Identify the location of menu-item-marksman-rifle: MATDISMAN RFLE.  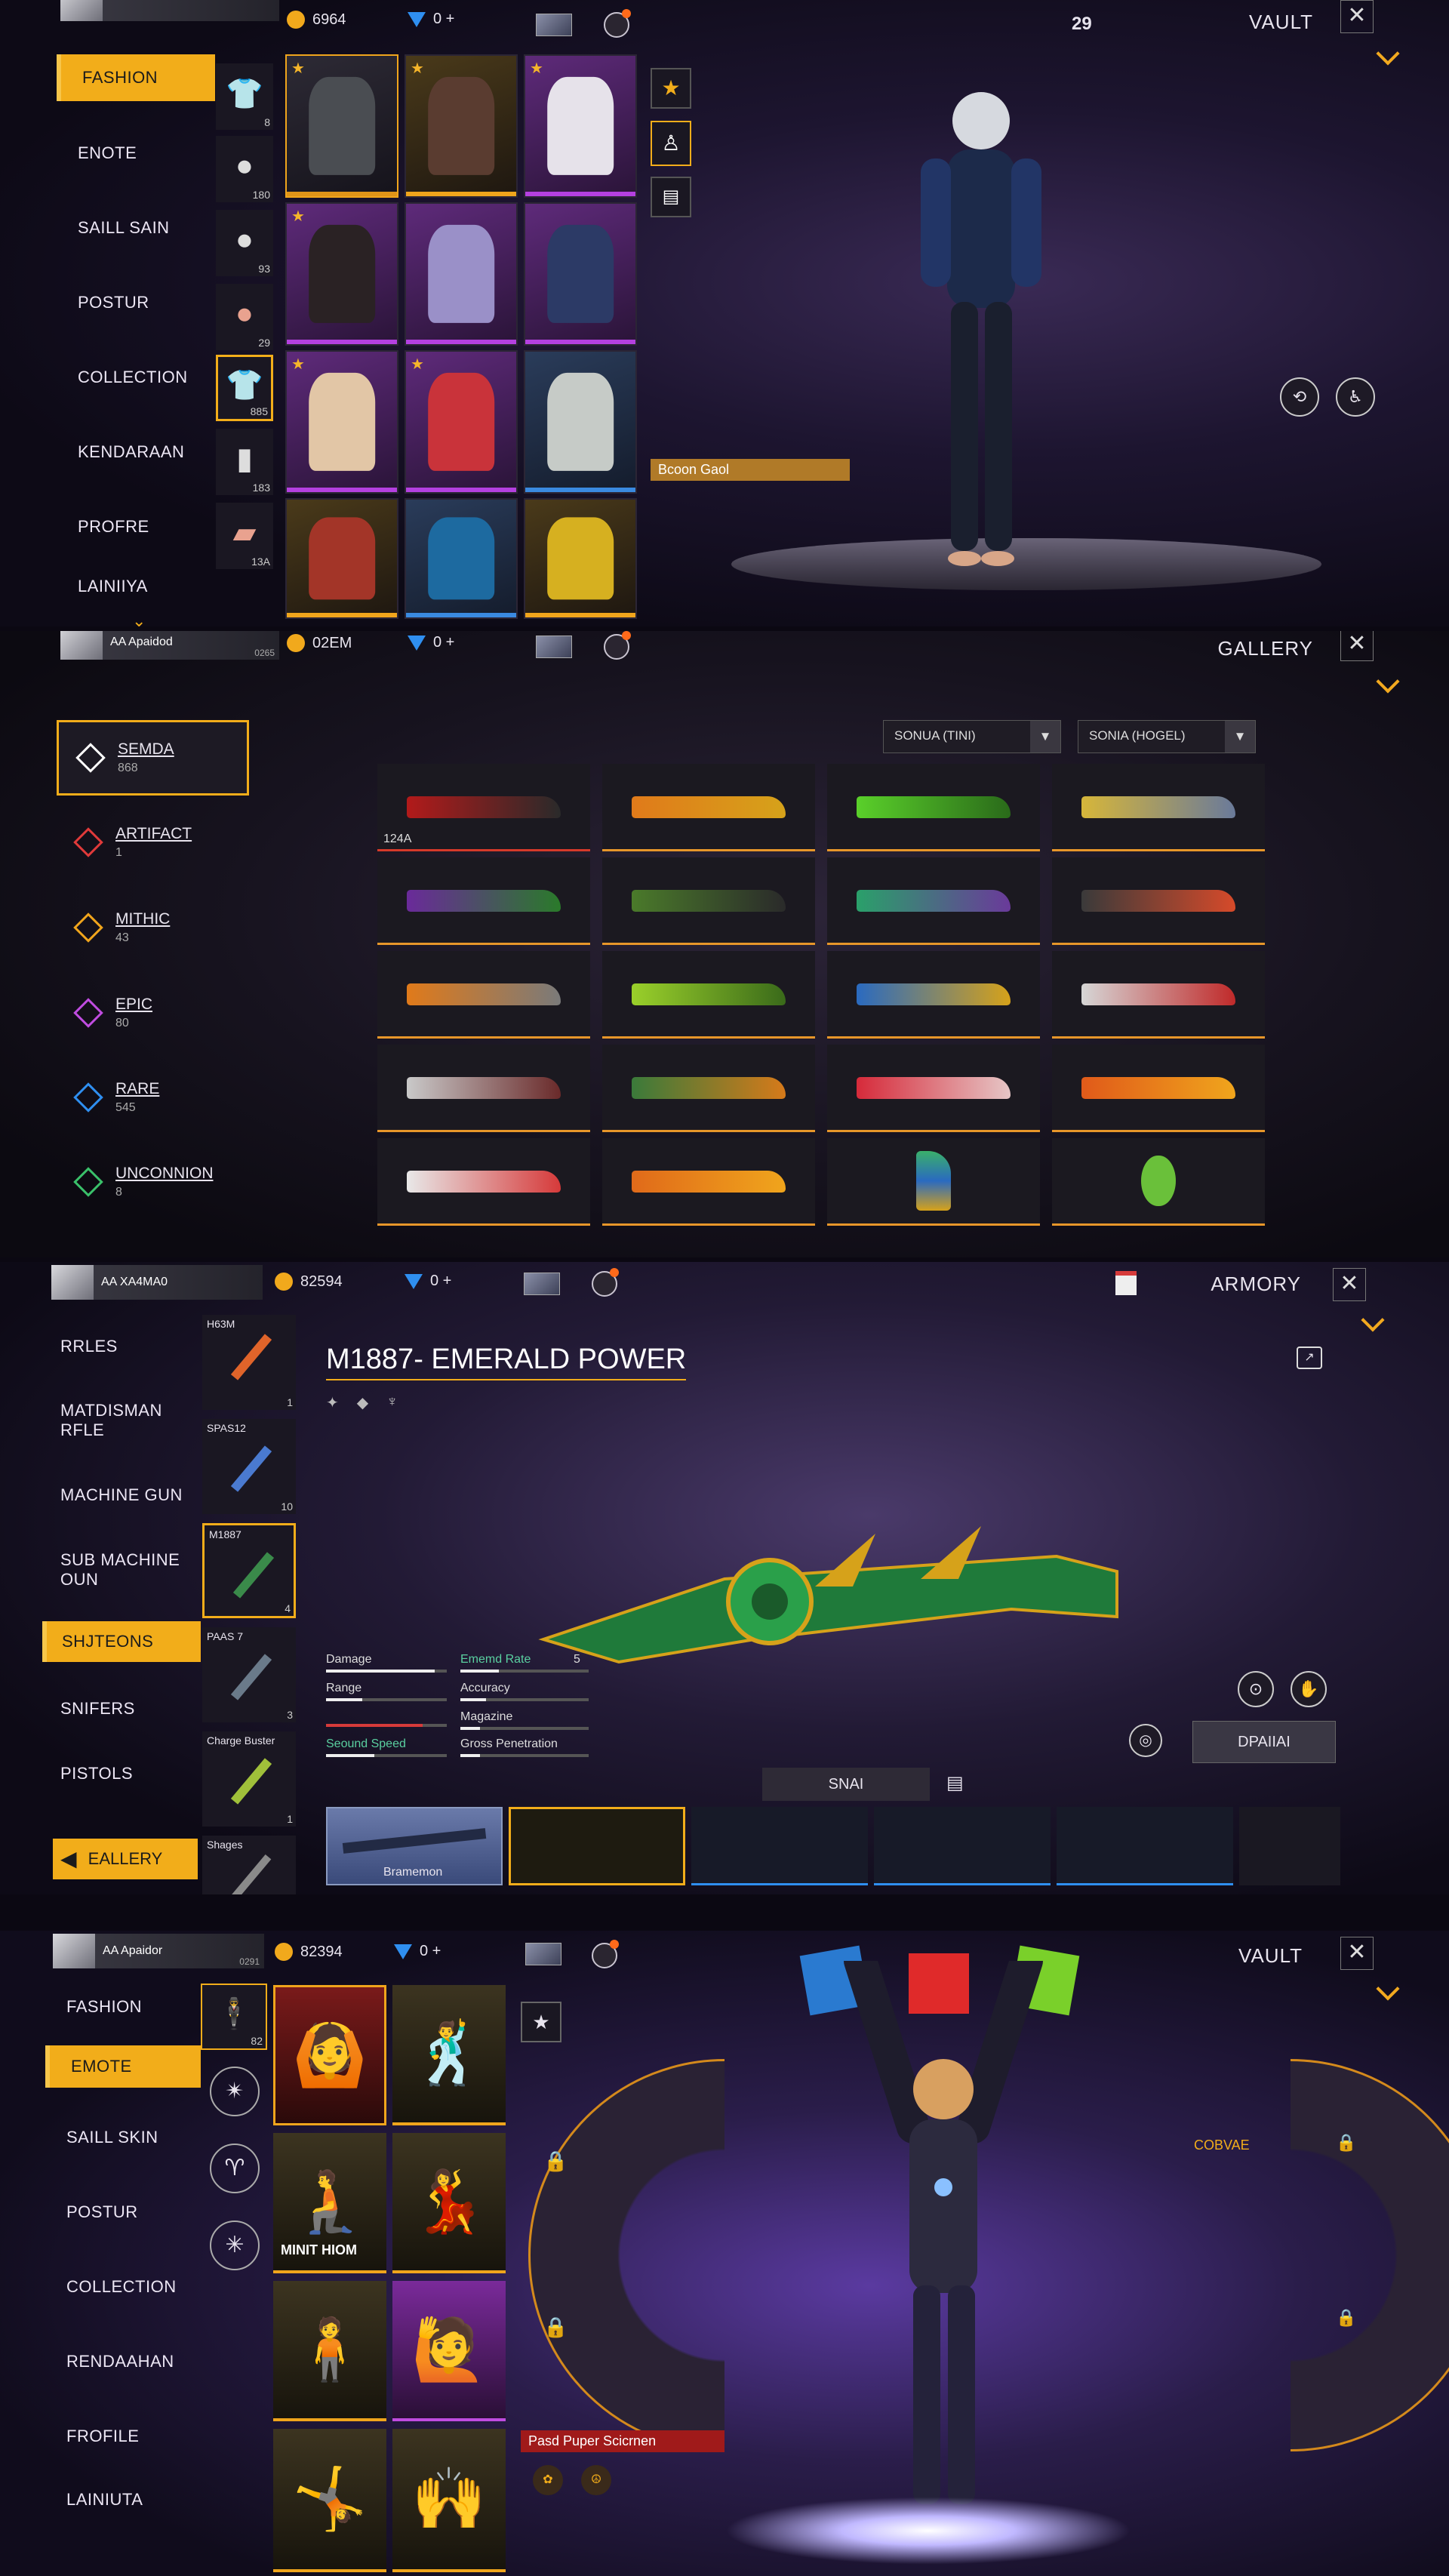
(121, 1420).